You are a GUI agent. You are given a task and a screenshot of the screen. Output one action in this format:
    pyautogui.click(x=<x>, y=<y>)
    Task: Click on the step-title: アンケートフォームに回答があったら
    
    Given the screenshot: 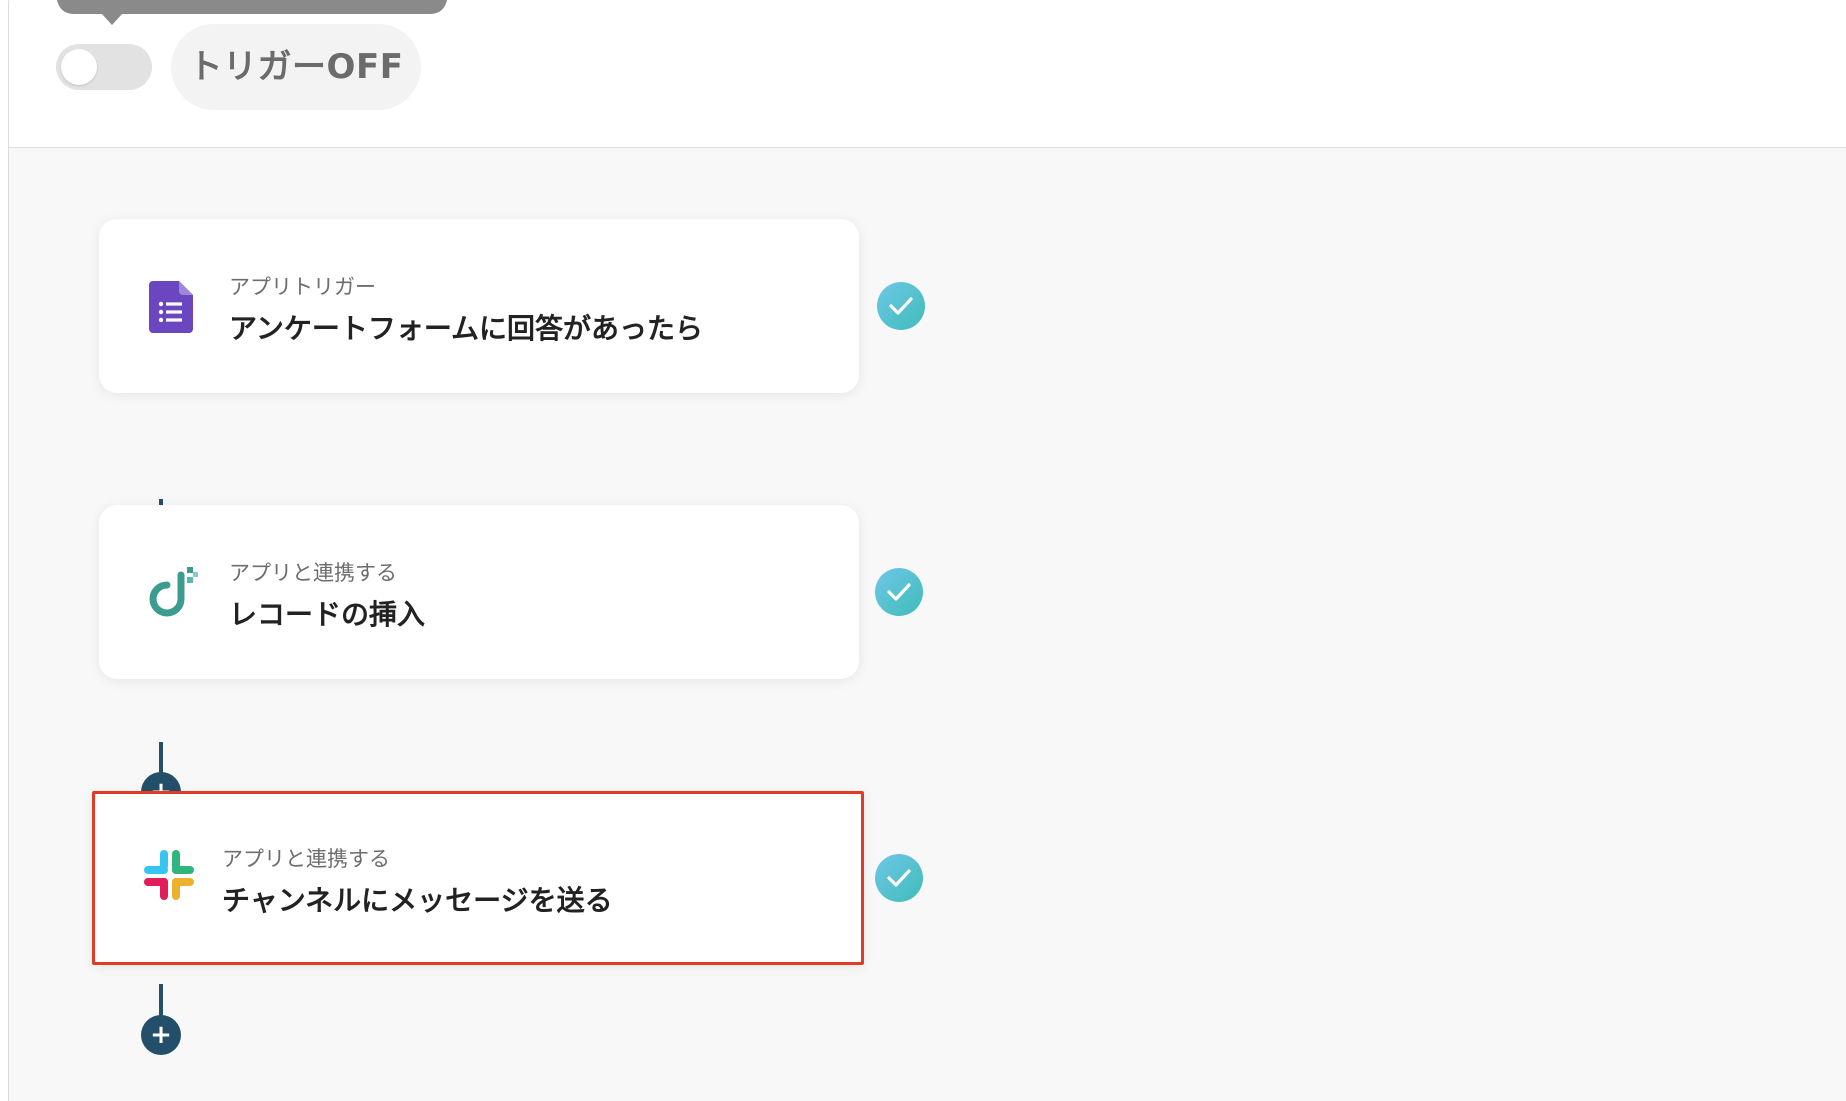 What is the action you would take?
    pyautogui.click(x=466, y=328)
    